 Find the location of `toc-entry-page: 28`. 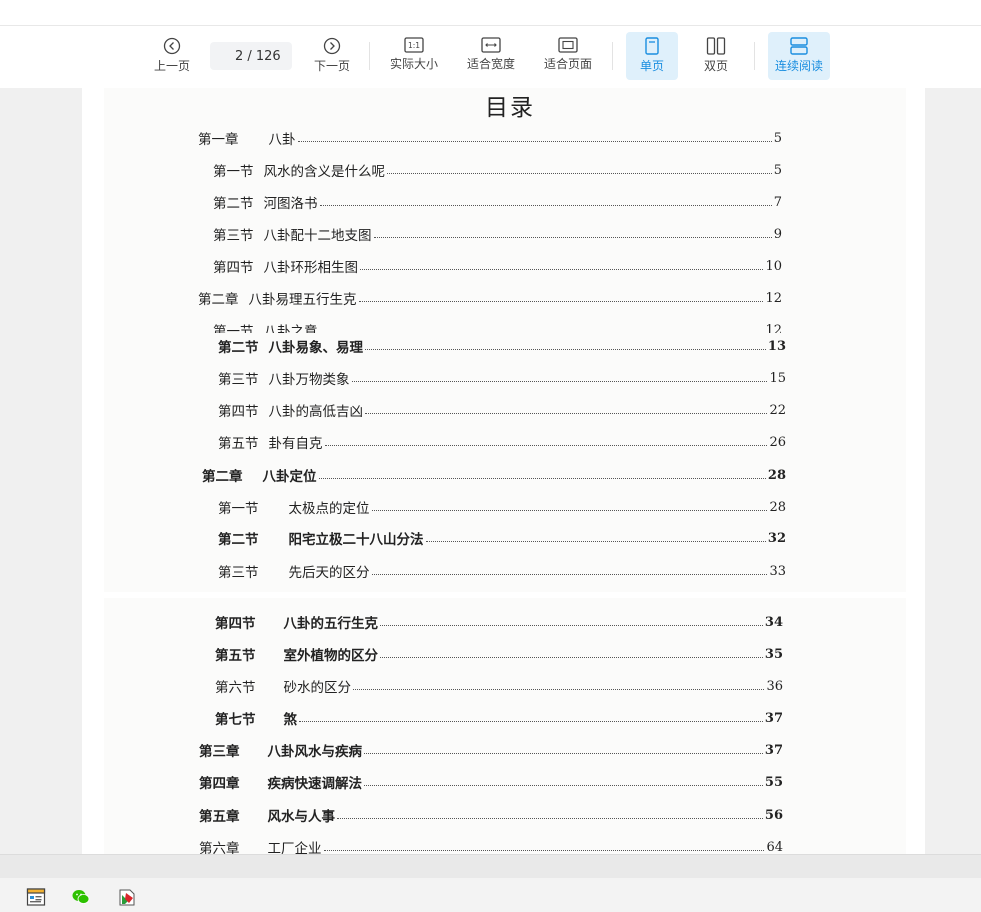

toc-entry-page: 28 is located at coordinates (776, 475).